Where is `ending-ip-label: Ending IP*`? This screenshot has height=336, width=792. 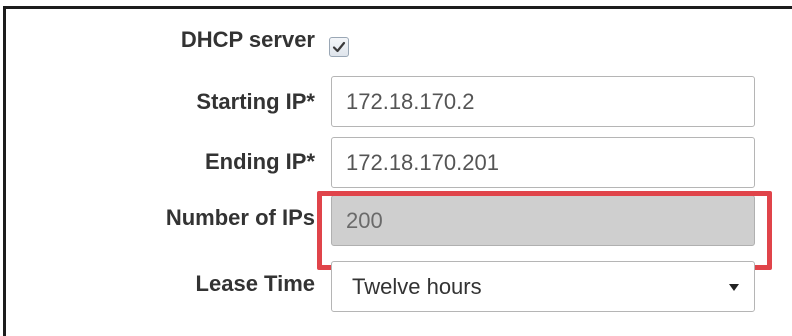
ending-ip-label: Ending IP* is located at coordinates (260, 161).